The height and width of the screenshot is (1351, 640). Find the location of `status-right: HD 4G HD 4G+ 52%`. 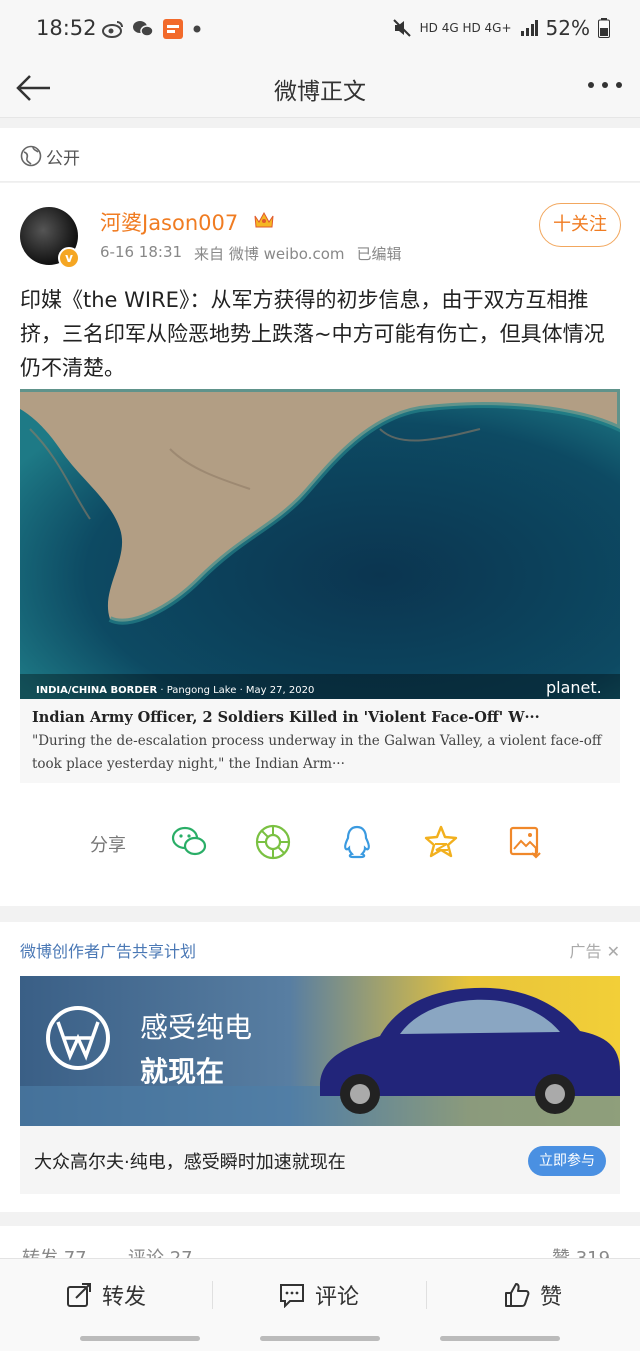

status-right: HD 4G HD 4G+ 52% is located at coordinates (501, 28).